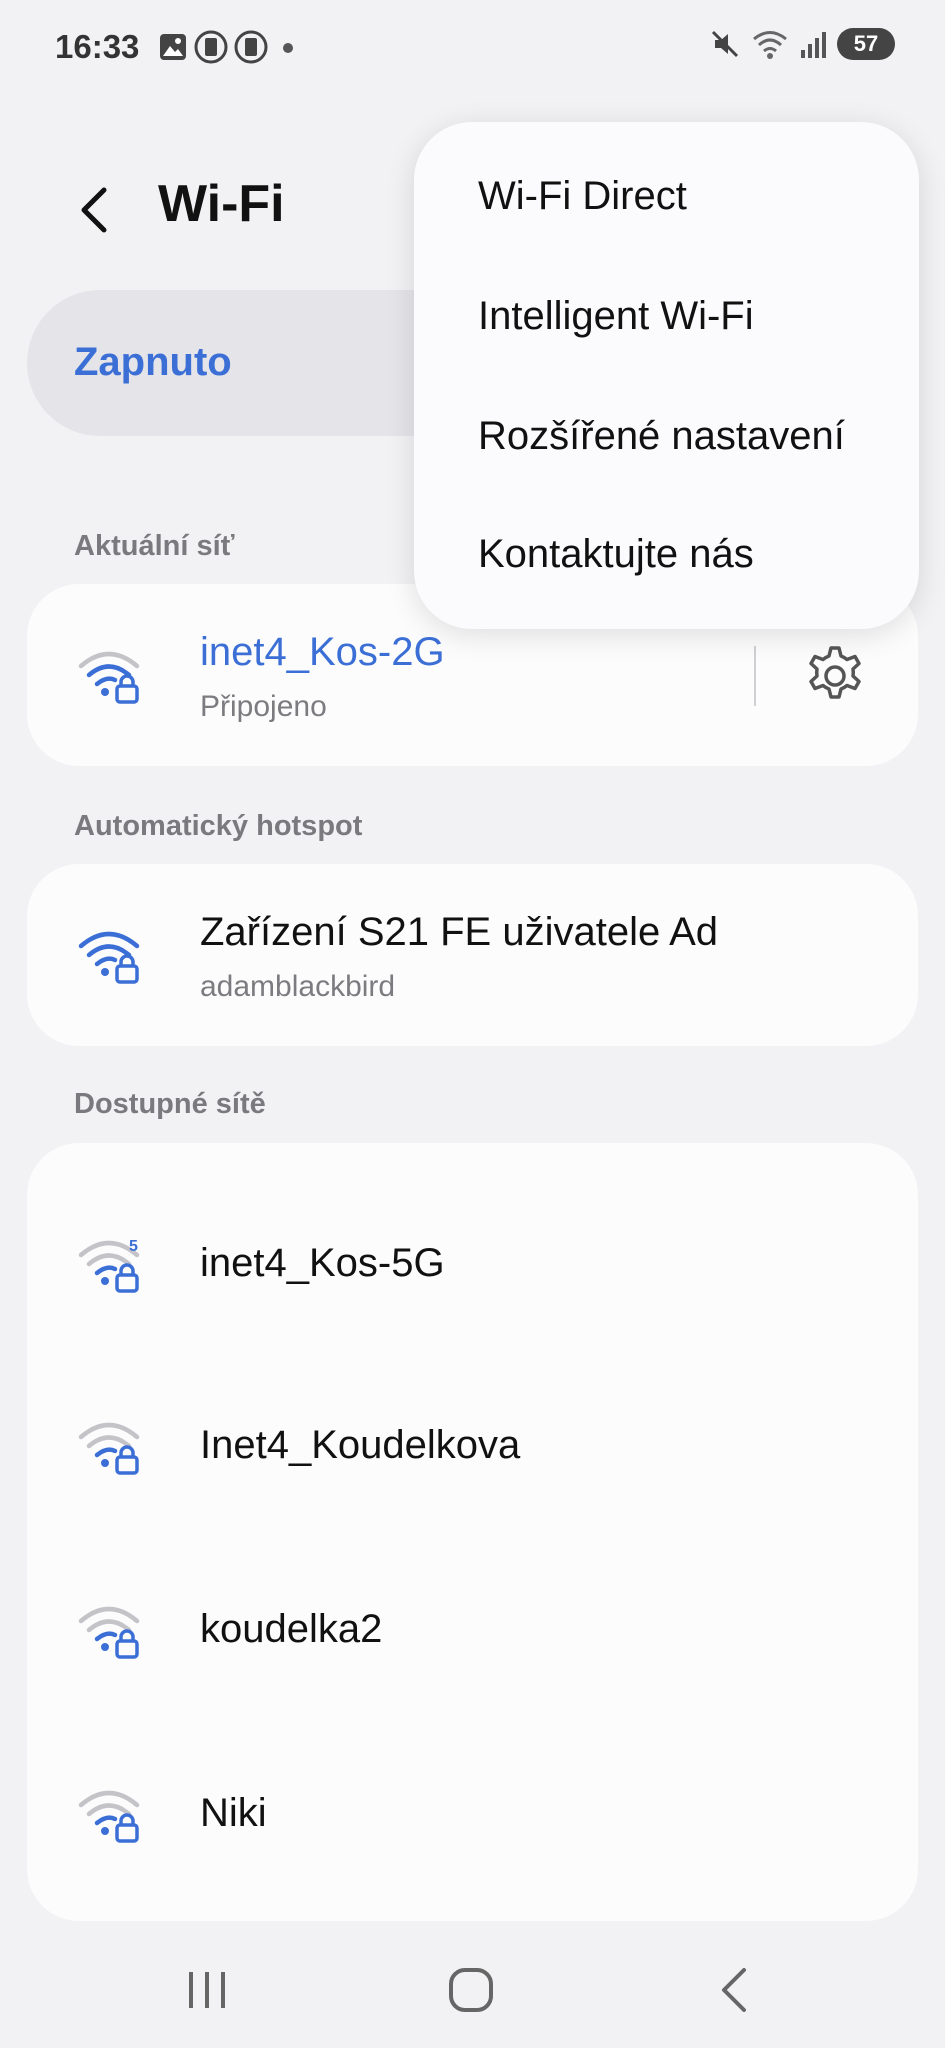  Describe the element at coordinates (322, 1263) in the screenshot. I see `network-name: inet4_Kos-5G` at that location.